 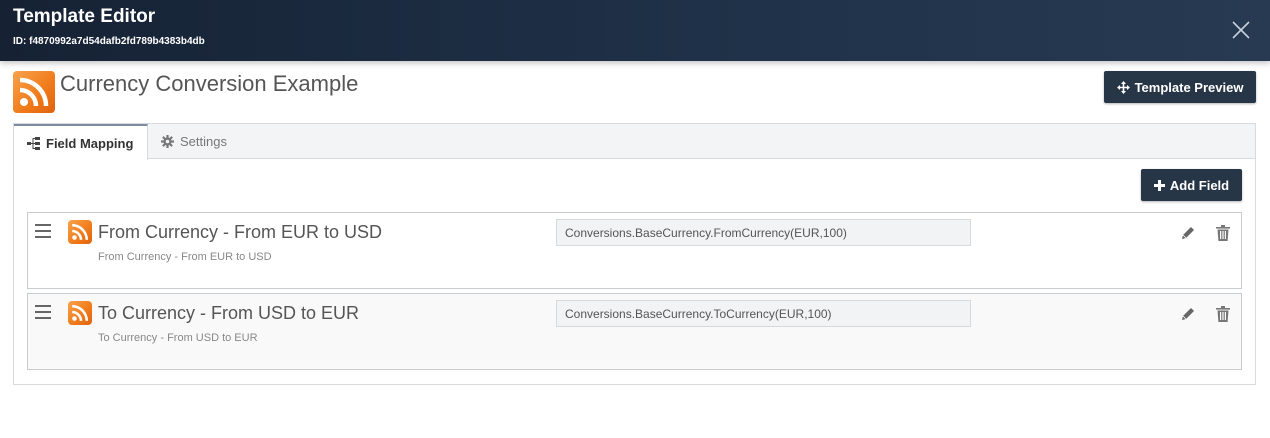 What do you see at coordinates (1199, 185) in the screenshot?
I see `add-field-label: Add Field` at bounding box center [1199, 185].